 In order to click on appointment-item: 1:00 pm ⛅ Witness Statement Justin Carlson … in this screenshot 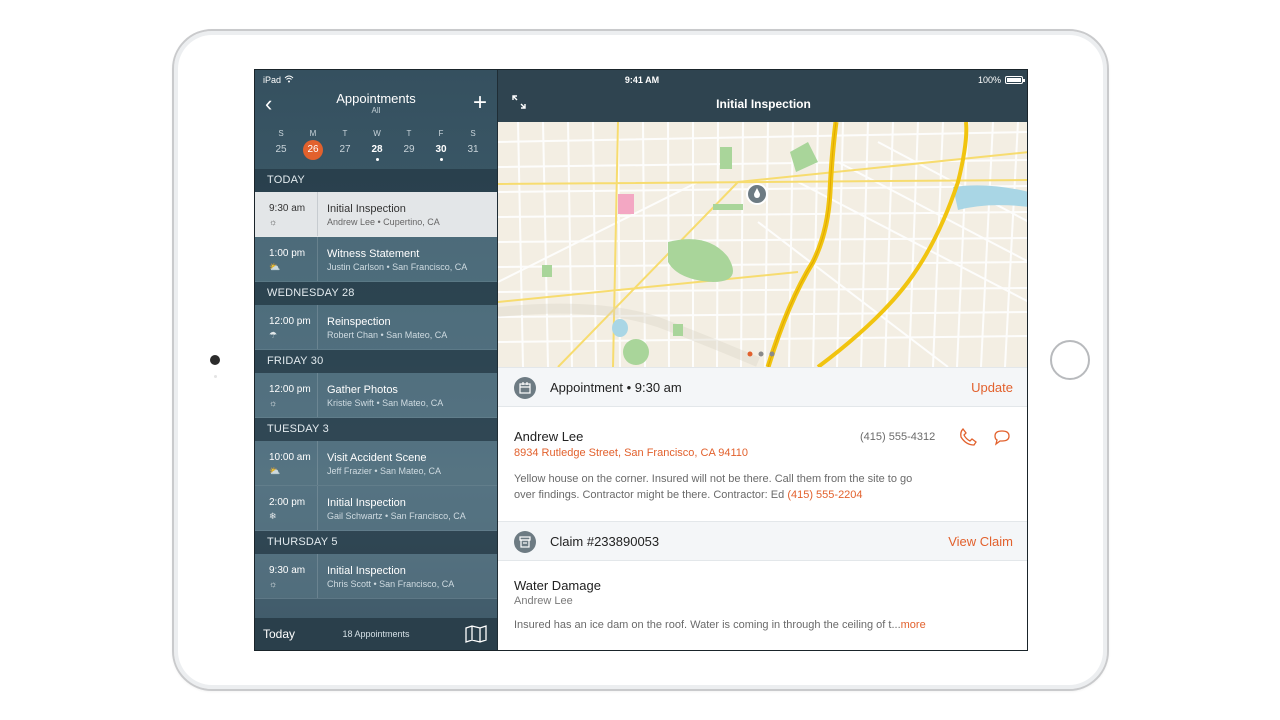, I will do `click(376, 259)`.